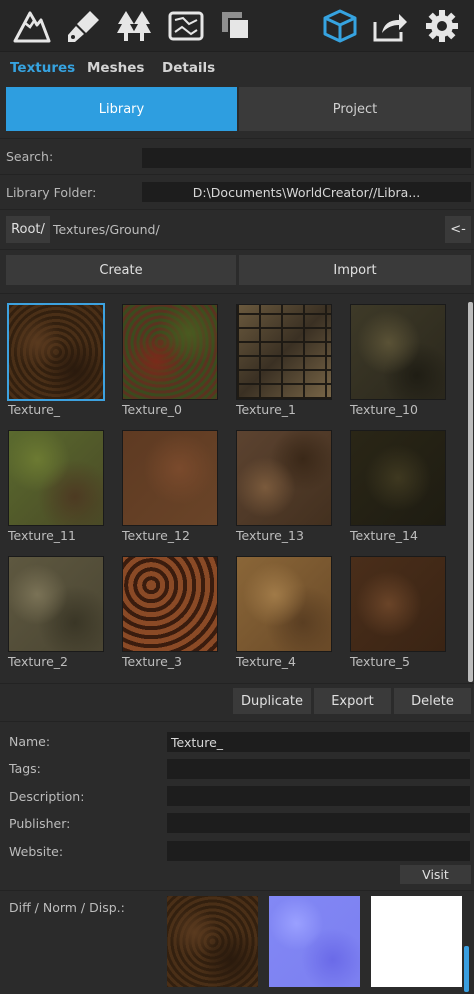 This screenshot has height=994, width=474. Describe the element at coordinates (266, 409) in the screenshot. I see `texture-name: Texture_1` at that location.